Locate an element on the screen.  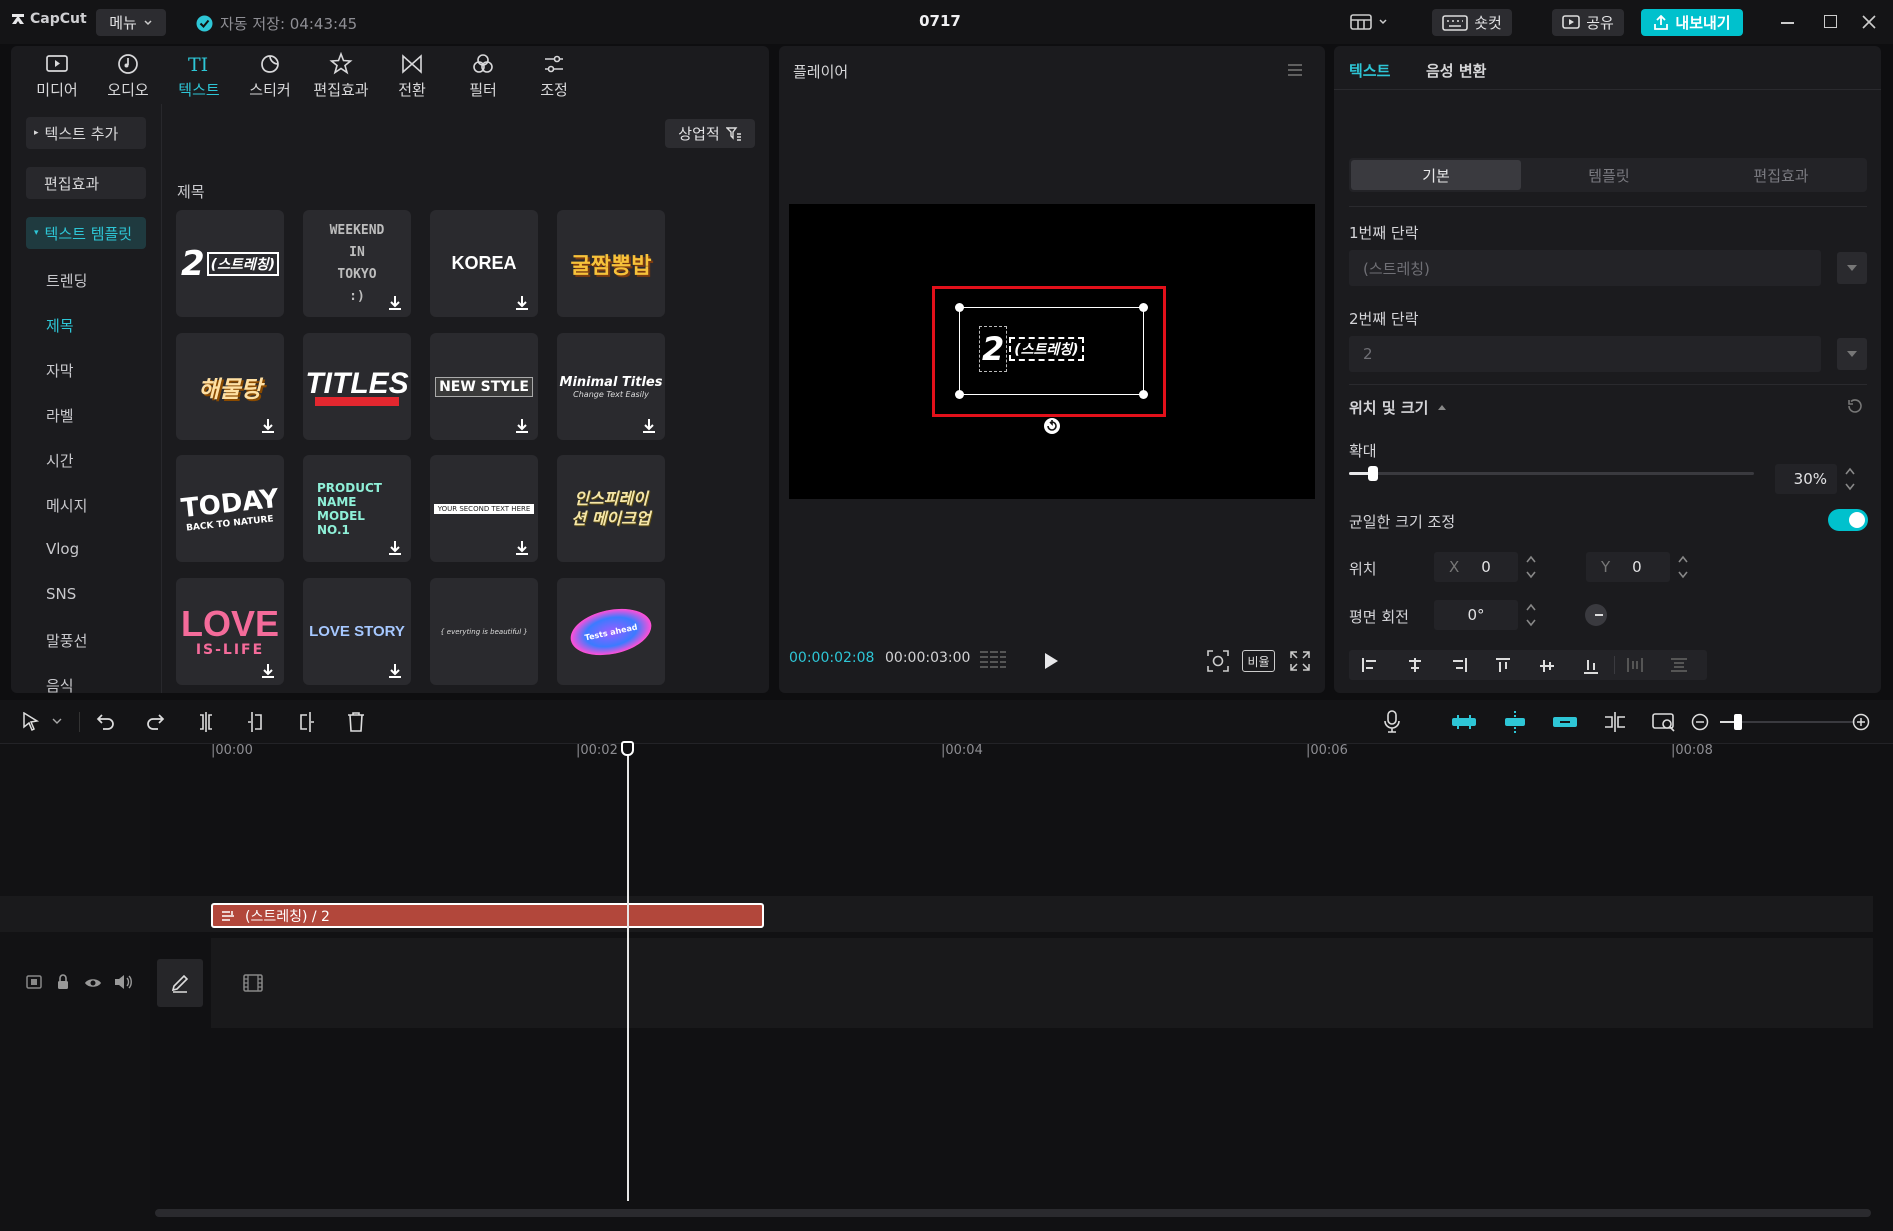
template-thumb-8: Minimal Titles Change Text Easily is located at coordinates (611, 386).